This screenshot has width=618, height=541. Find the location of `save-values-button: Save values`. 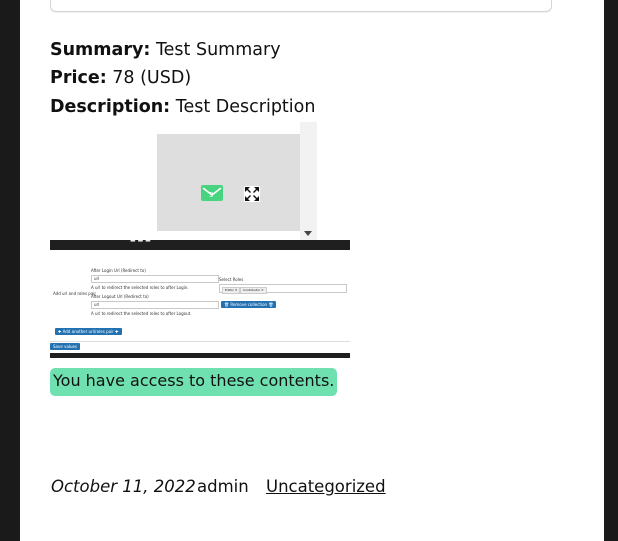

save-values-button: Save values is located at coordinates (65, 346).